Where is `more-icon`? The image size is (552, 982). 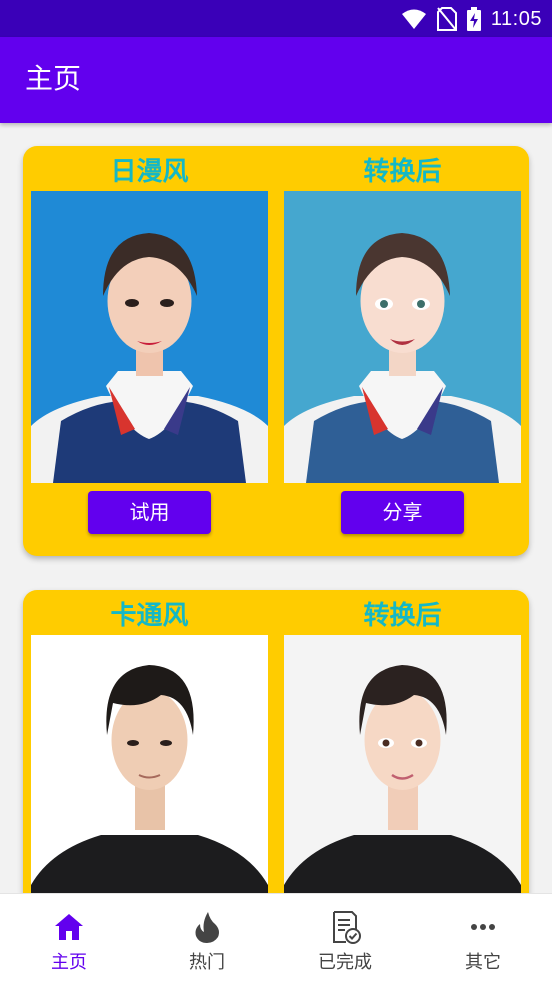 more-icon is located at coordinates (483, 927).